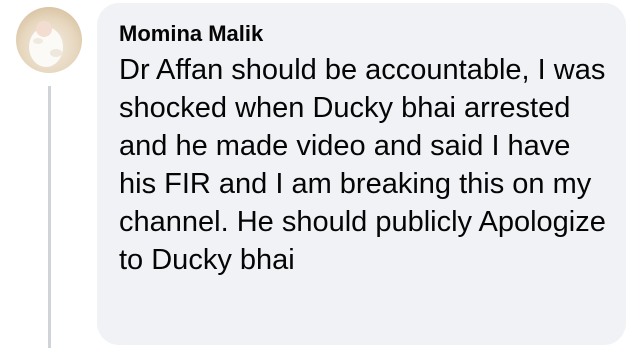 The width and height of the screenshot is (642, 348). What do you see at coordinates (49, 217) in the screenshot?
I see `reply-thread-line` at bounding box center [49, 217].